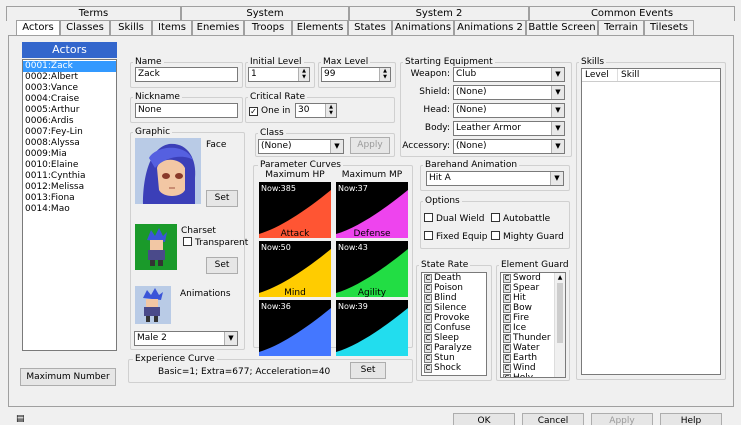 This screenshot has height=425, width=741. Describe the element at coordinates (69, 198) in the screenshot. I see `actor-list-item: 0013:Fiona` at that location.